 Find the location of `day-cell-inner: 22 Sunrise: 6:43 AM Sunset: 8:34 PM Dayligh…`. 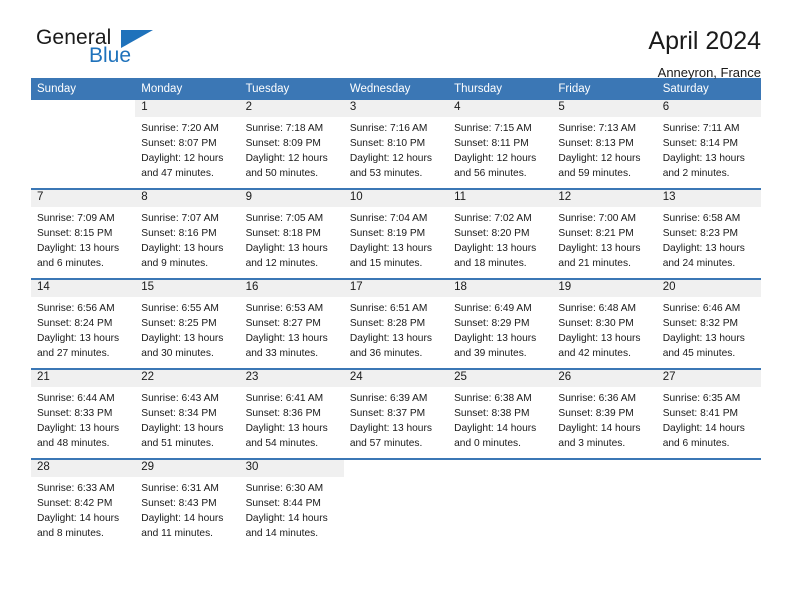

day-cell-inner: 22 Sunrise: 6:43 AM Sunset: 8:34 PM Dayligh… is located at coordinates (187, 414).